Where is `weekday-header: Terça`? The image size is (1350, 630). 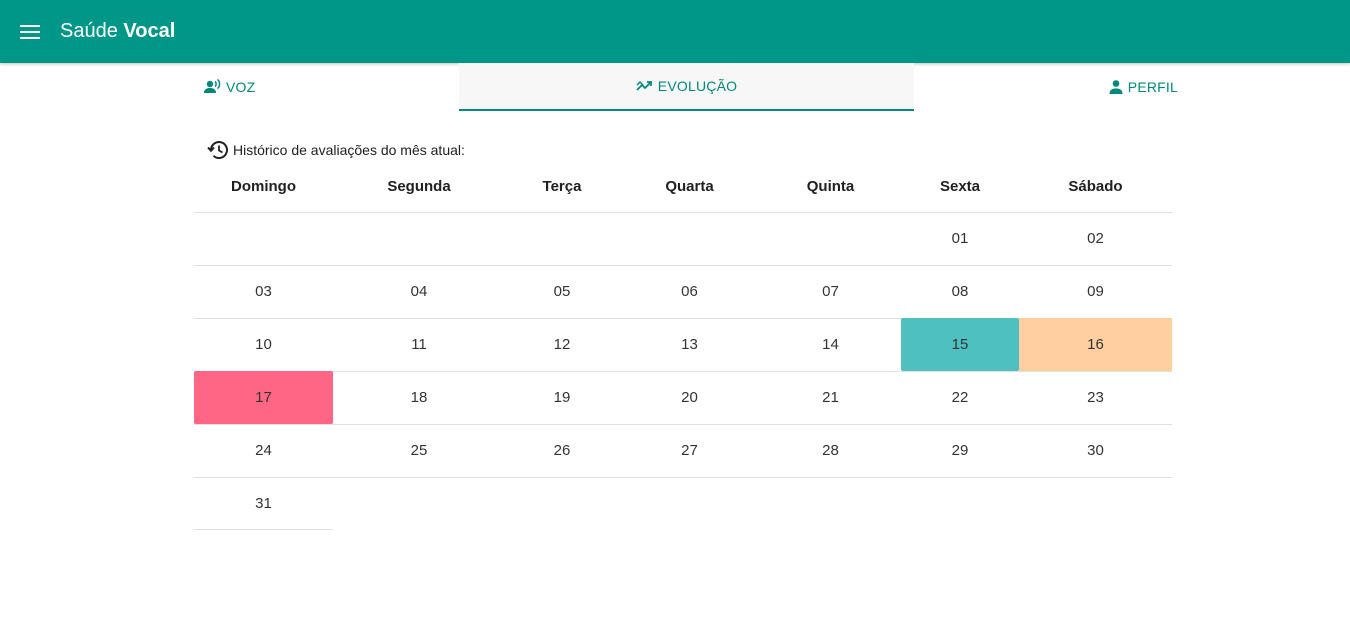
weekday-header: Terça is located at coordinates (562, 186).